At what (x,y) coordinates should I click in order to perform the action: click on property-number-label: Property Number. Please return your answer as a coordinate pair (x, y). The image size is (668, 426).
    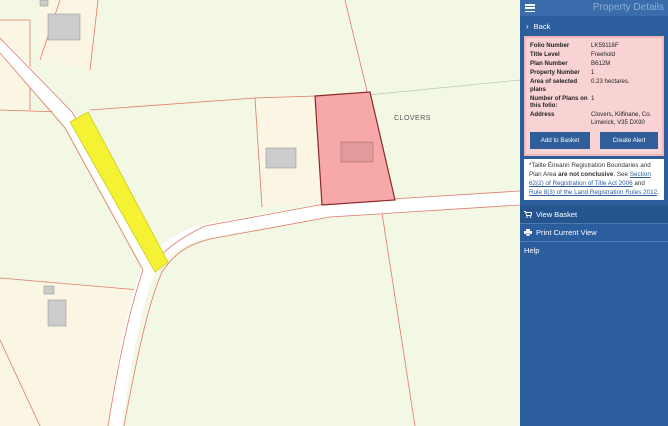
    Looking at the image, I should click on (555, 72).